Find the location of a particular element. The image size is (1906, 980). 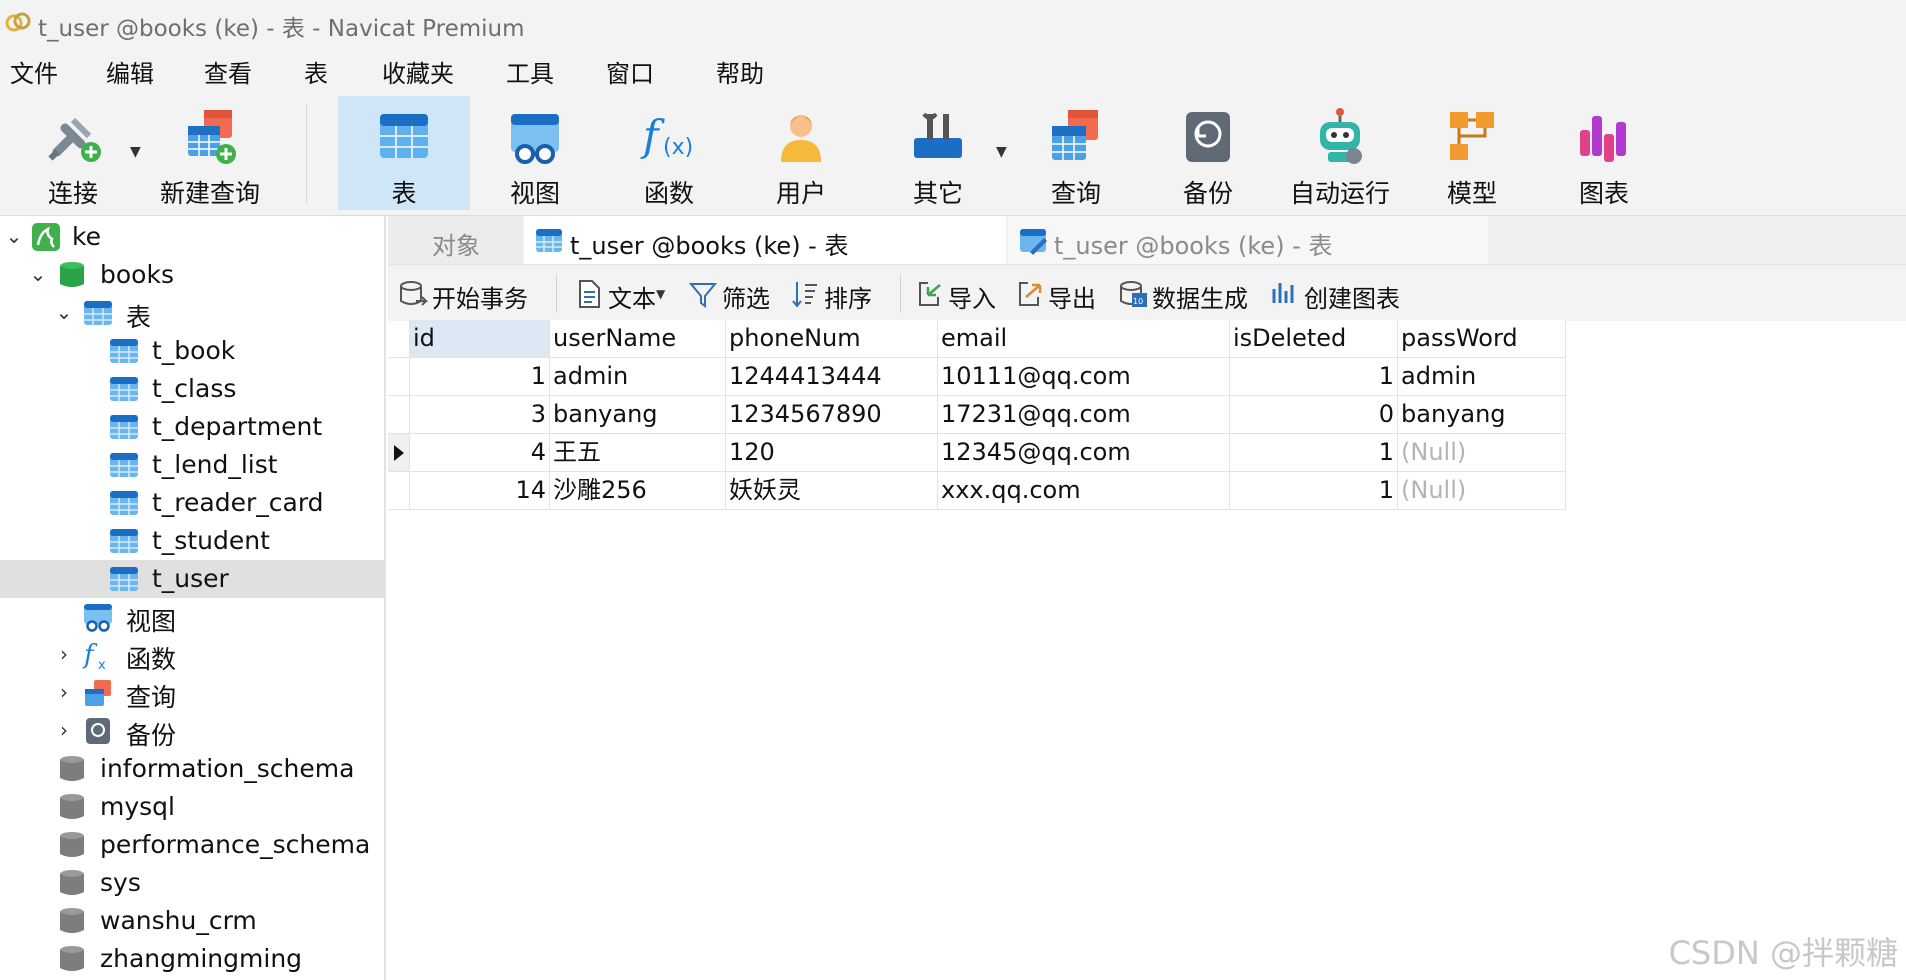

tree-group-backups: › 备份 is located at coordinates (192, 731).